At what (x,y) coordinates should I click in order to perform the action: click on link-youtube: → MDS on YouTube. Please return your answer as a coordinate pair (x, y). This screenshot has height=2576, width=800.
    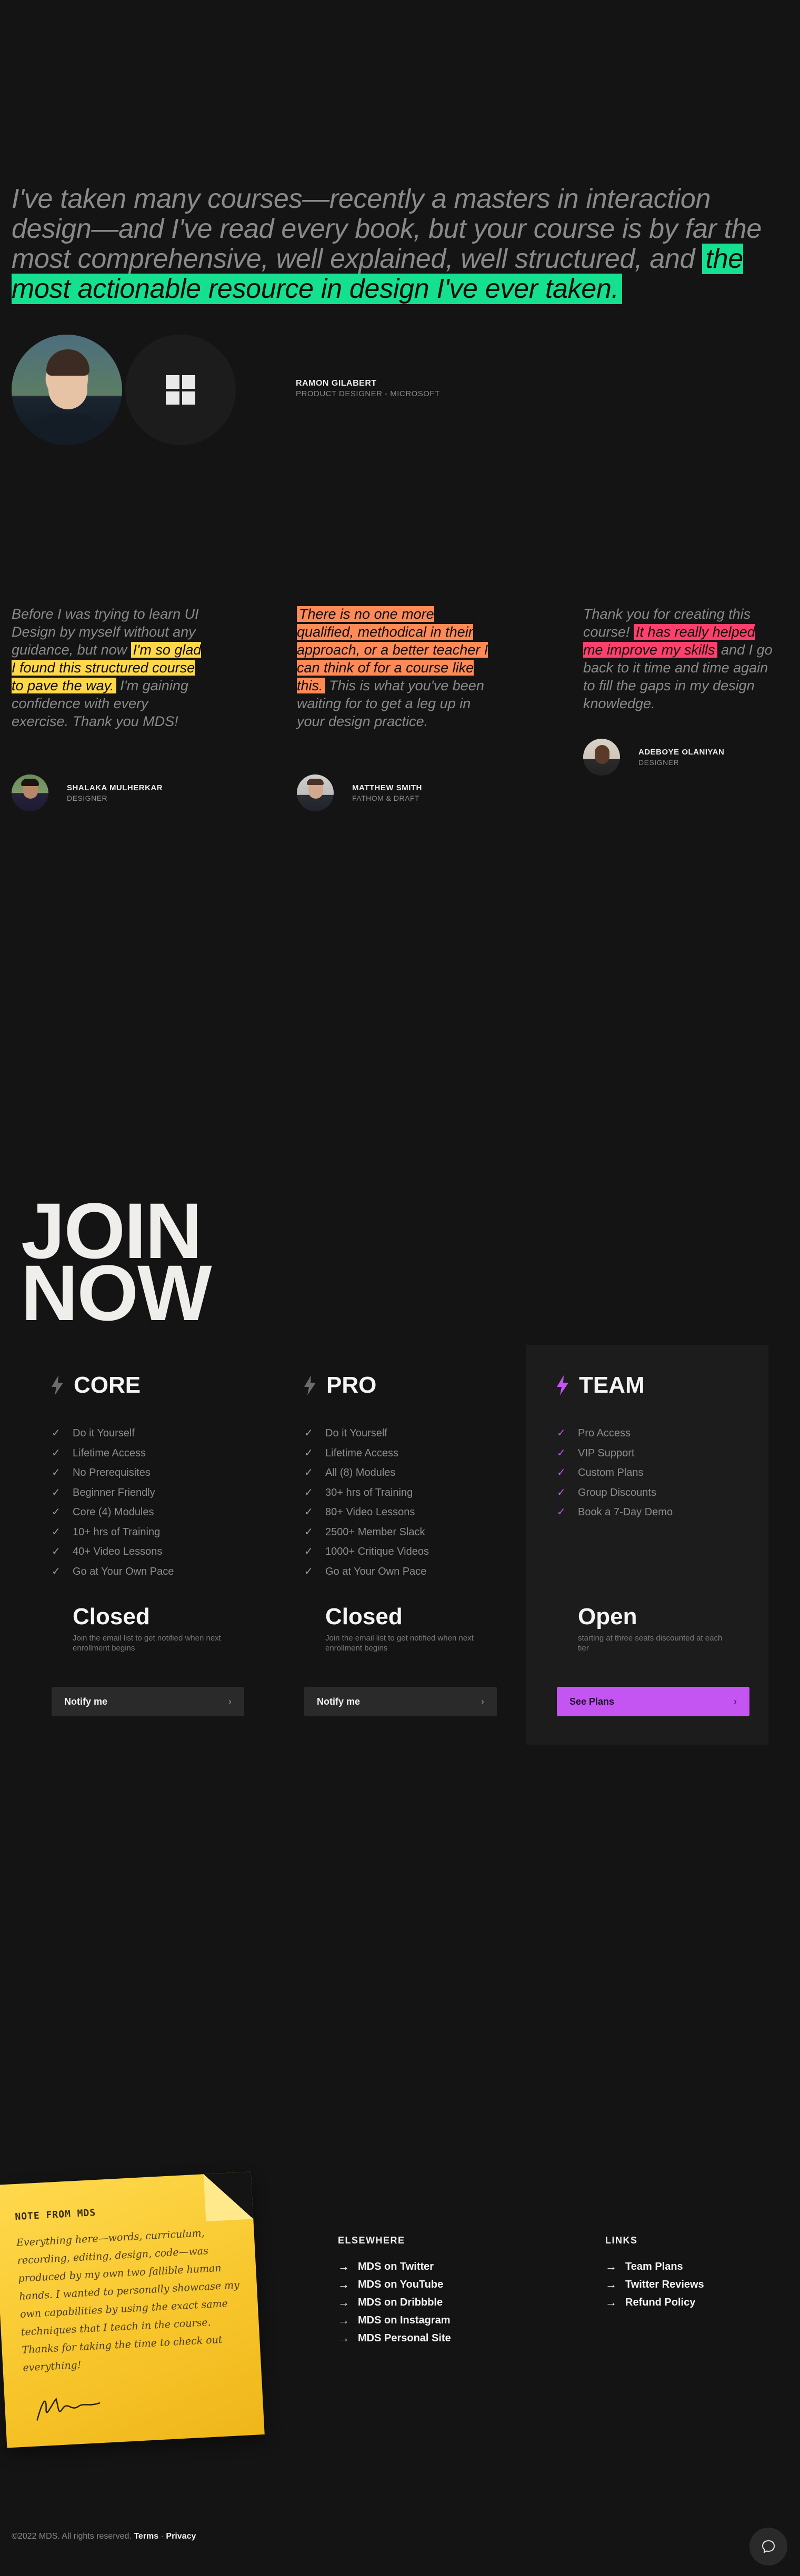
    Looking at the image, I should click on (394, 2284).